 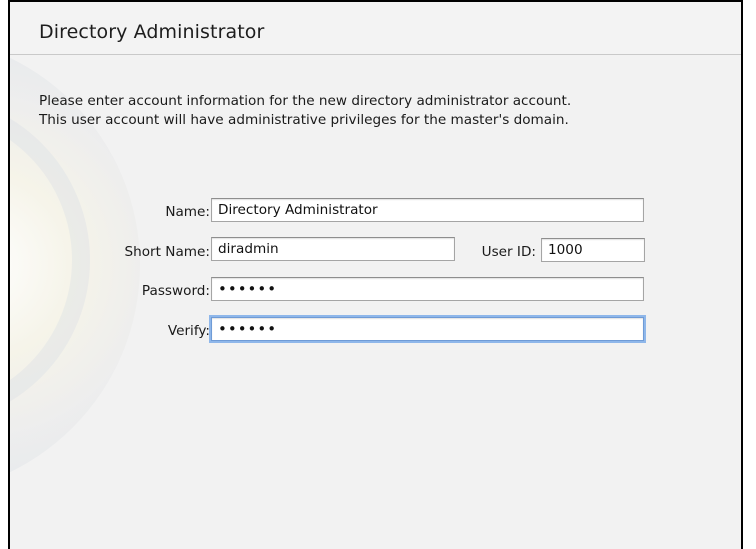 I want to click on user-id-label: User ID:, so click(x=508, y=252).